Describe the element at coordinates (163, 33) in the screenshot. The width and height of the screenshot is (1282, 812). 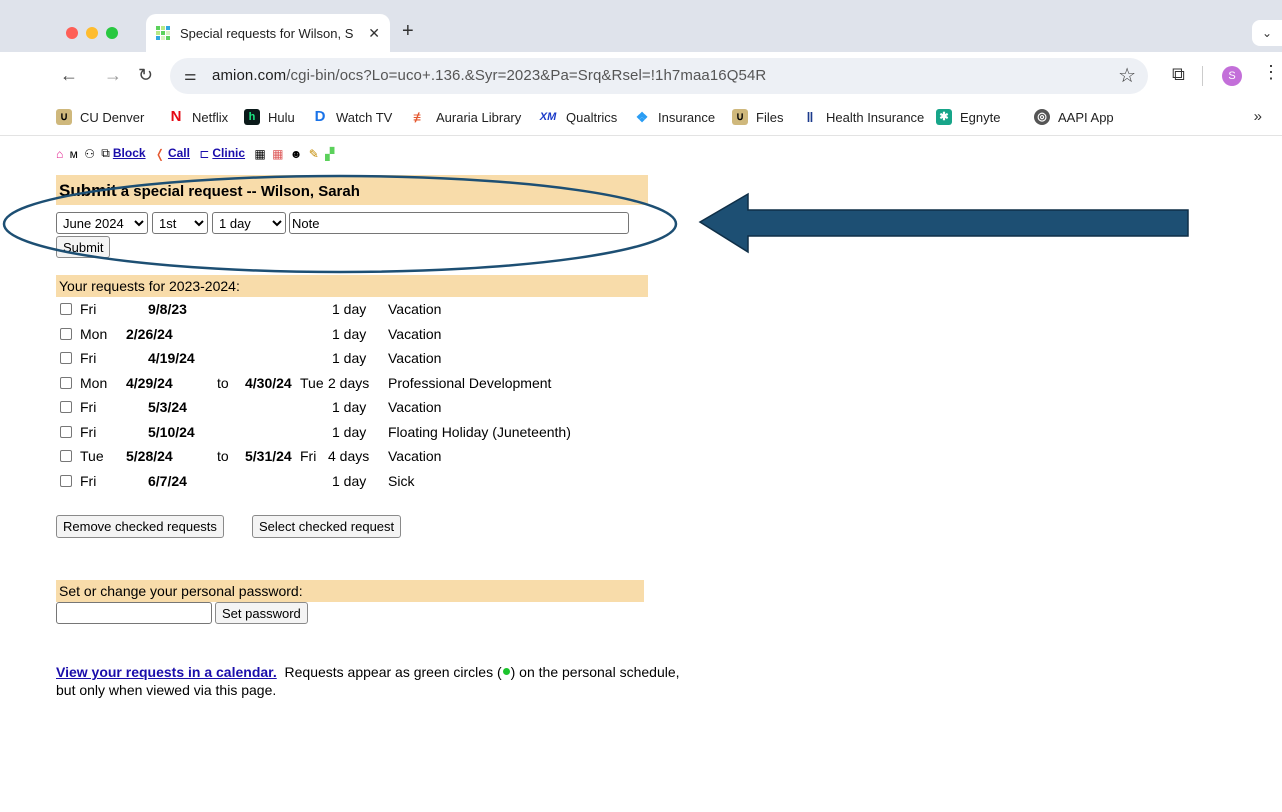
I see `amion-favicon-icon` at that location.